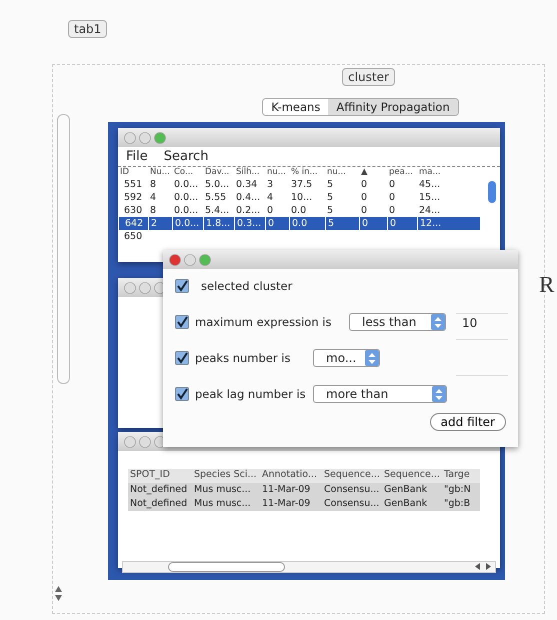 This screenshot has height=620, width=557. What do you see at coordinates (226, 567) in the screenshot?
I see `scrollbar-thumb` at bounding box center [226, 567].